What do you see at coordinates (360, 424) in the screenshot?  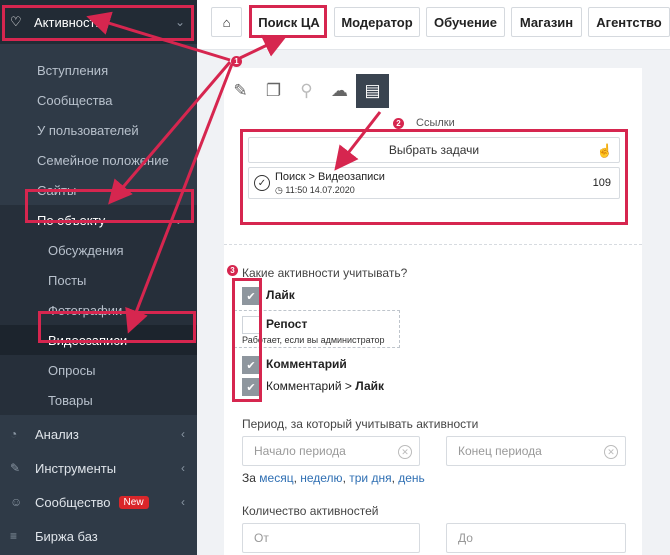 I see `period-title: Период, за который учитывать активности` at bounding box center [360, 424].